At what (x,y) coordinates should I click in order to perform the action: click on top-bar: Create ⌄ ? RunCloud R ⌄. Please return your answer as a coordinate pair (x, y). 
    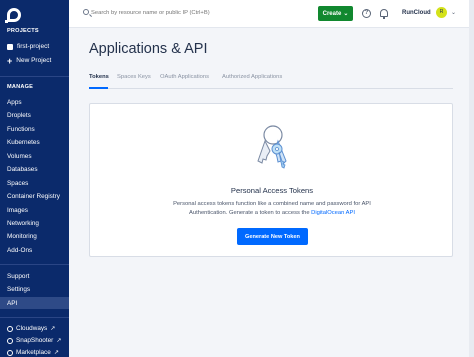
    Looking at the image, I should click on (271, 14).